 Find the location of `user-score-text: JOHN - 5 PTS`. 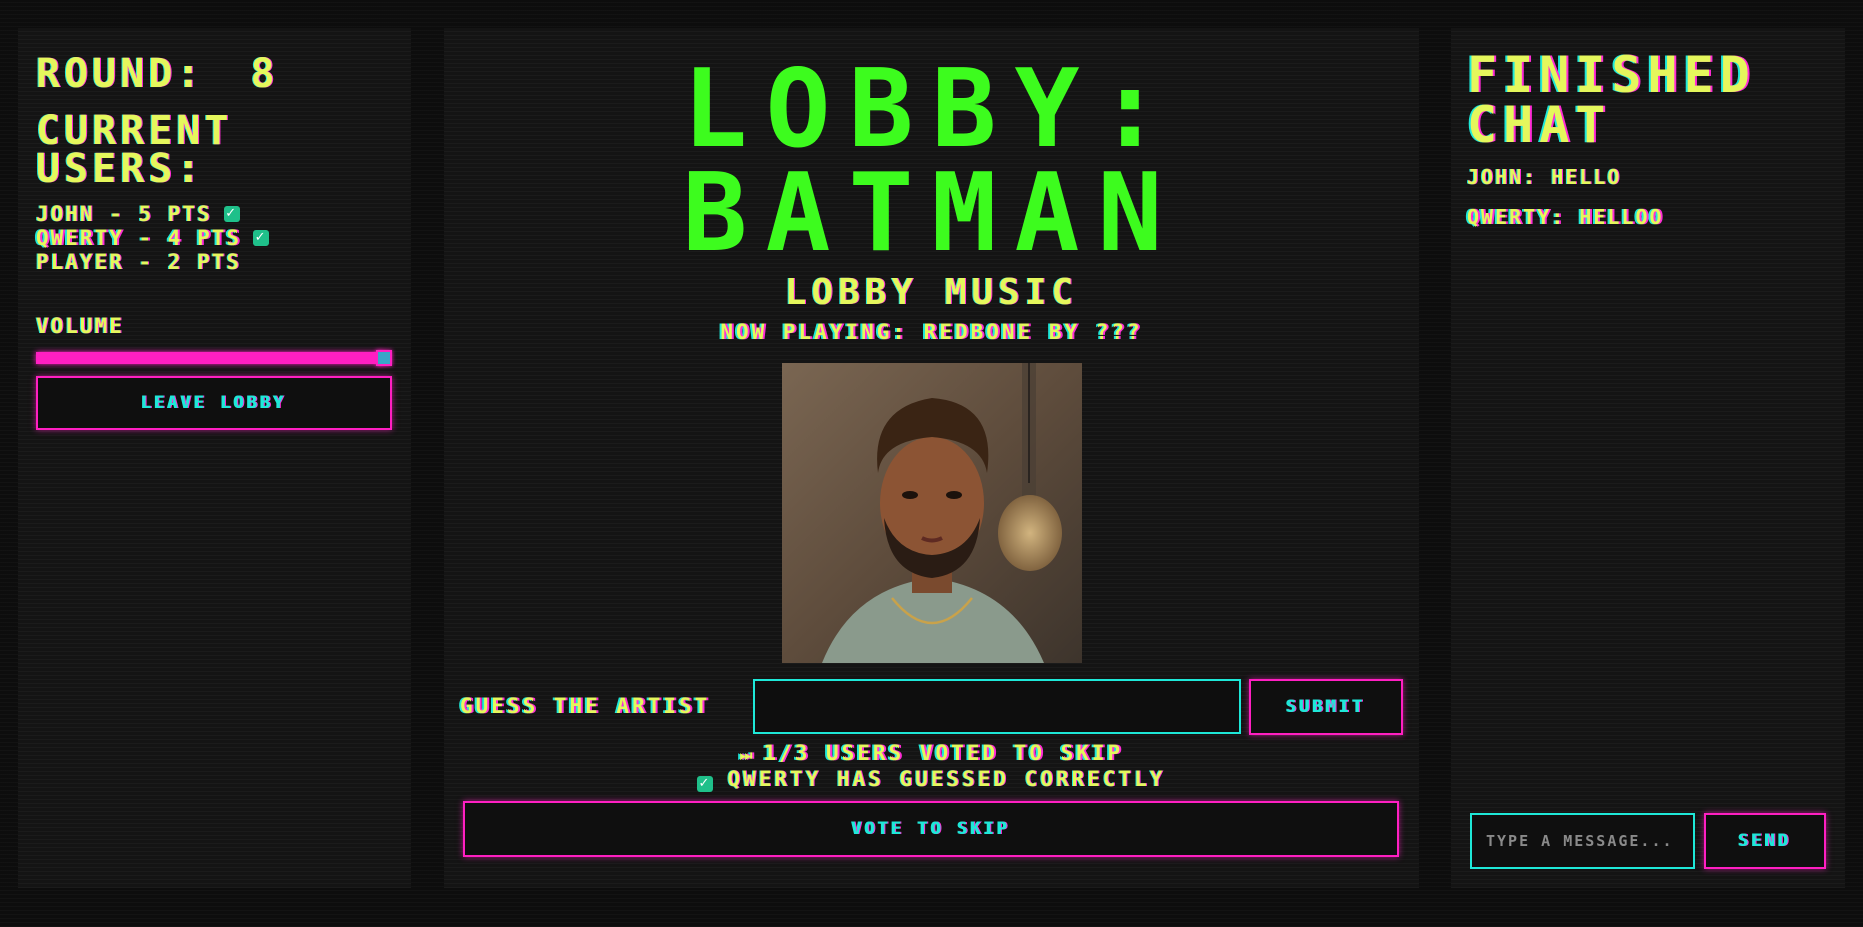

user-score-text: JOHN - 5 PTS is located at coordinates (124, 214).